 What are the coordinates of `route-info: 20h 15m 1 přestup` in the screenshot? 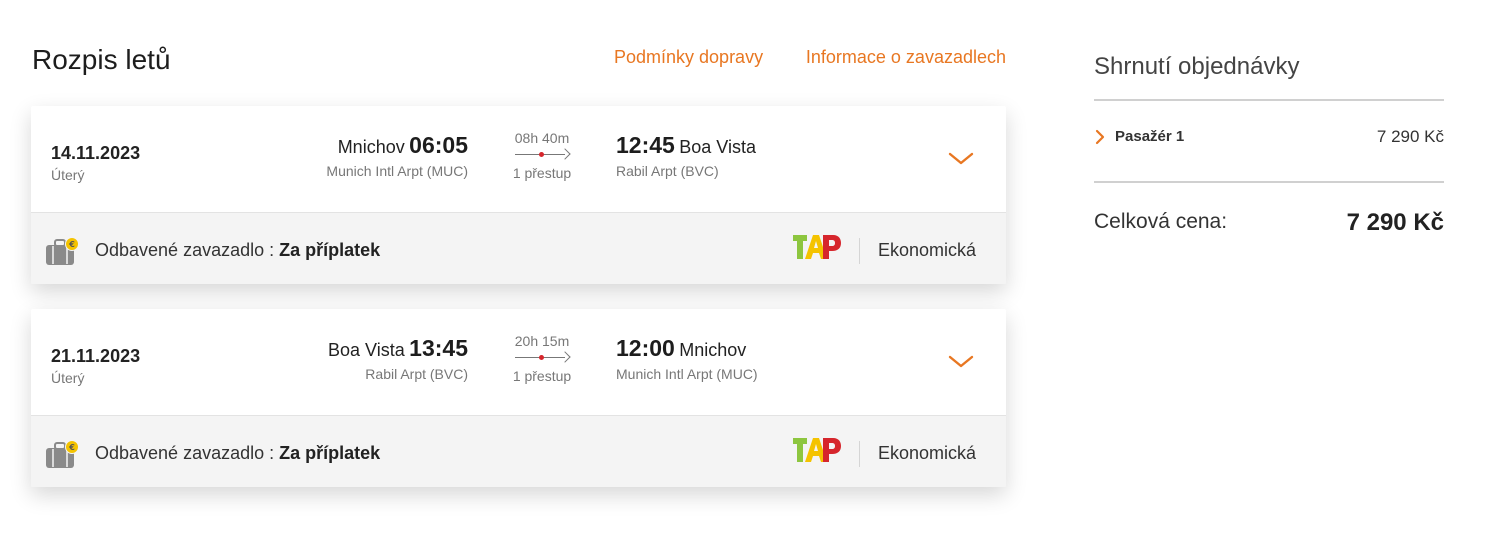 It's located at (542, 358).